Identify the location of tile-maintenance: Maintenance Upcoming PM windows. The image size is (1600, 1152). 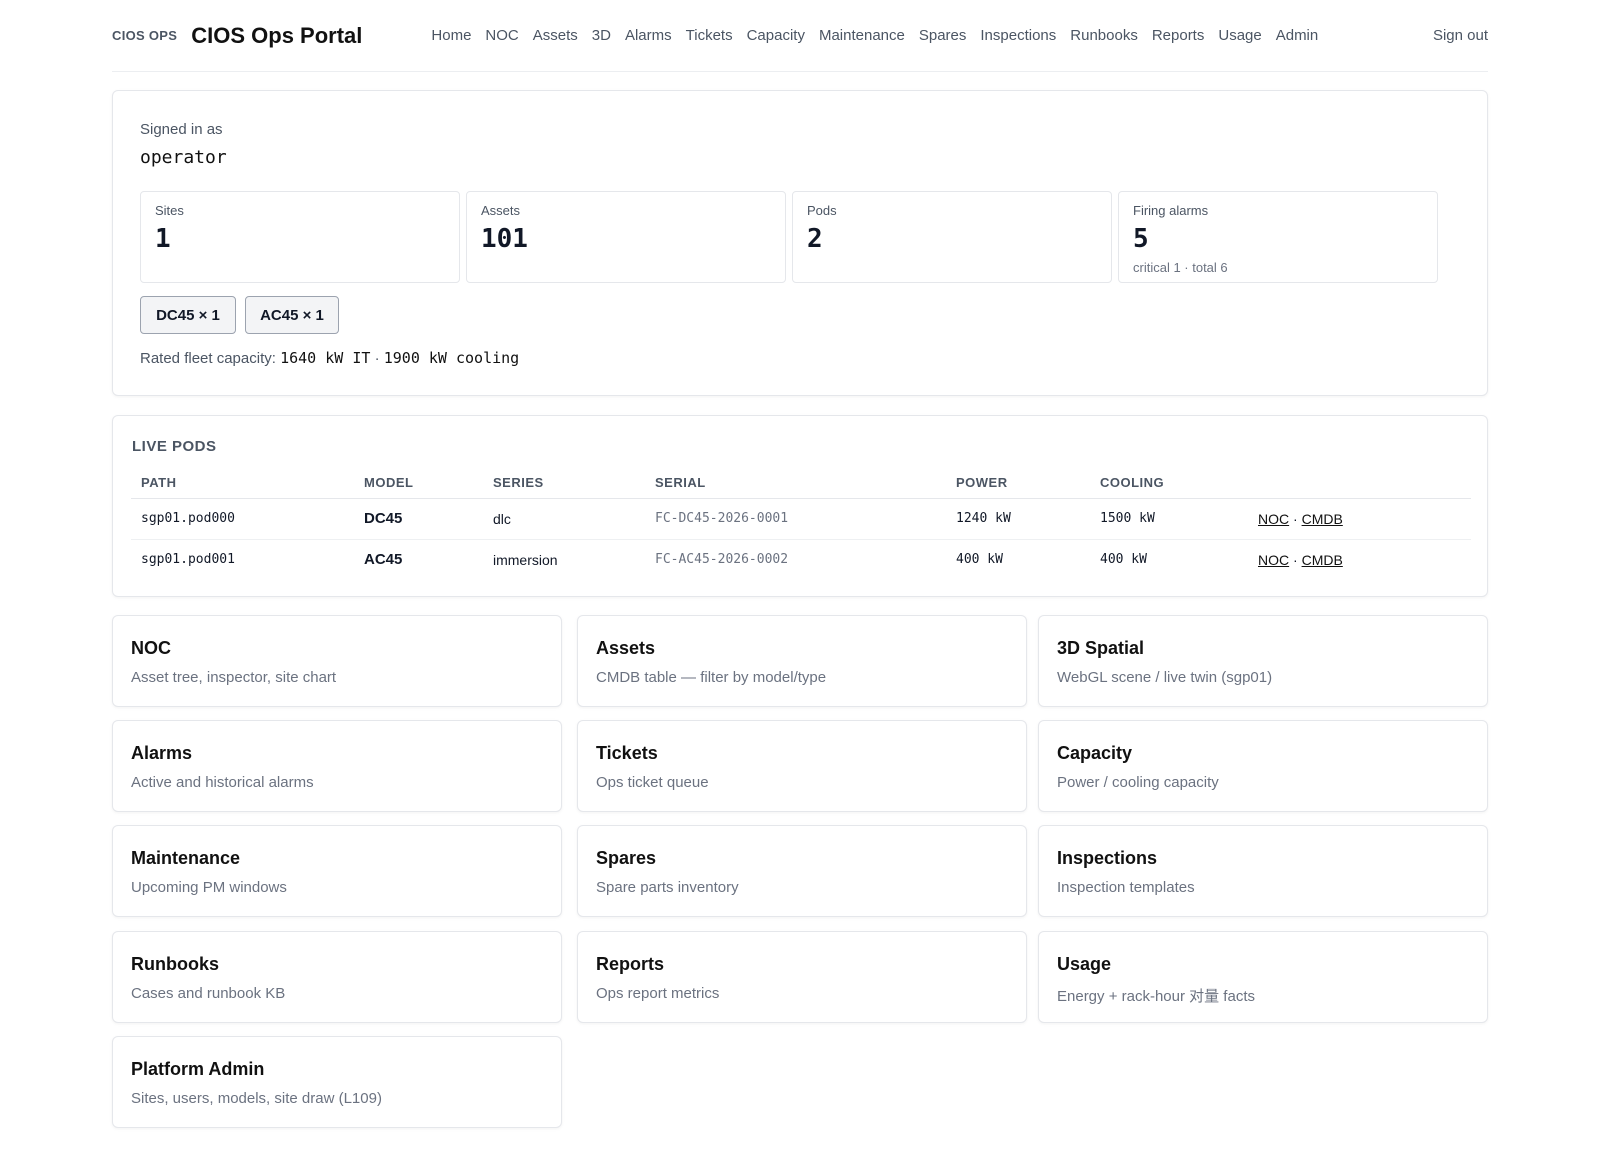
(337, 871).